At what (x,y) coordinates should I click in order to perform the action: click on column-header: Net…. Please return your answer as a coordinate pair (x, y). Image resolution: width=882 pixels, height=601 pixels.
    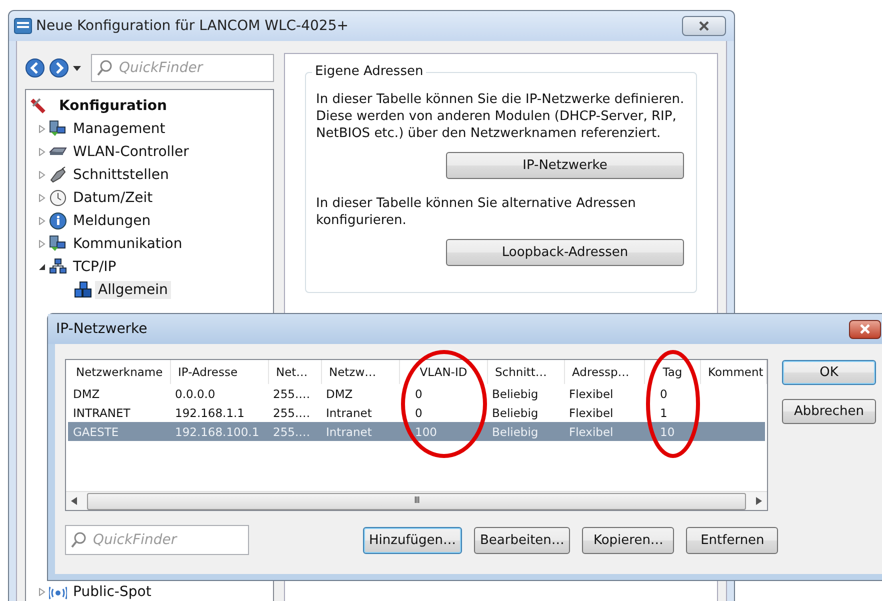
    Looking at the image, I should click on (295, 372).